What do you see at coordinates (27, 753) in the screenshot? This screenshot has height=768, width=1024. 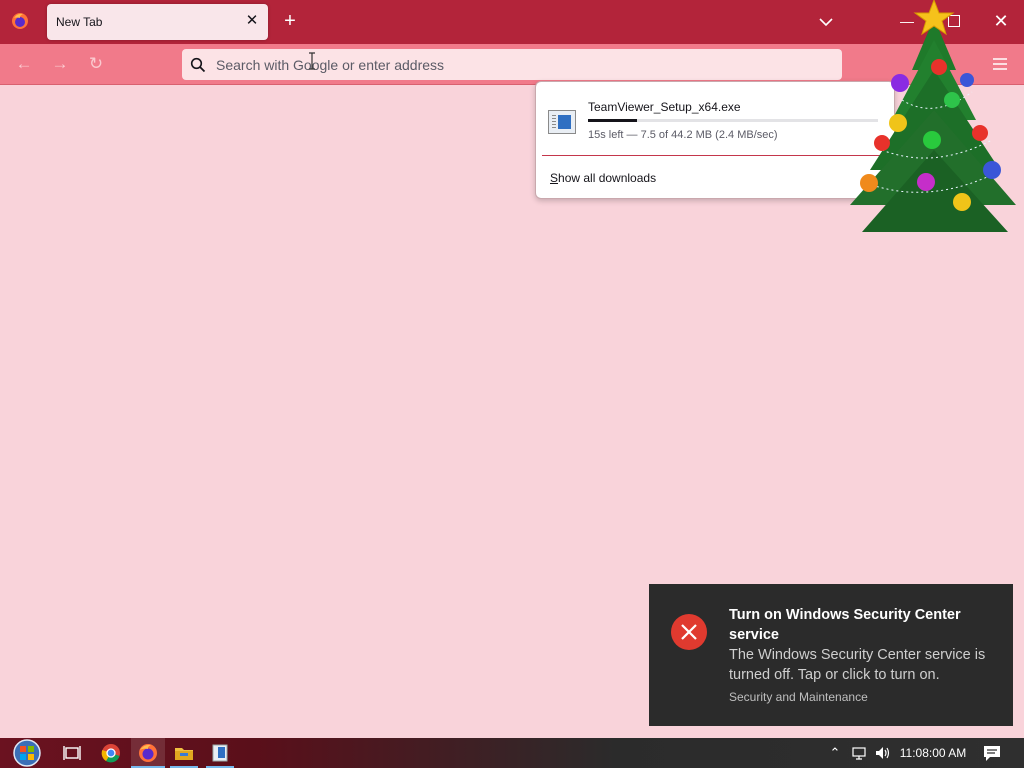 I see `start-button-windows-logo-icon` at bounding box center [27, 753].